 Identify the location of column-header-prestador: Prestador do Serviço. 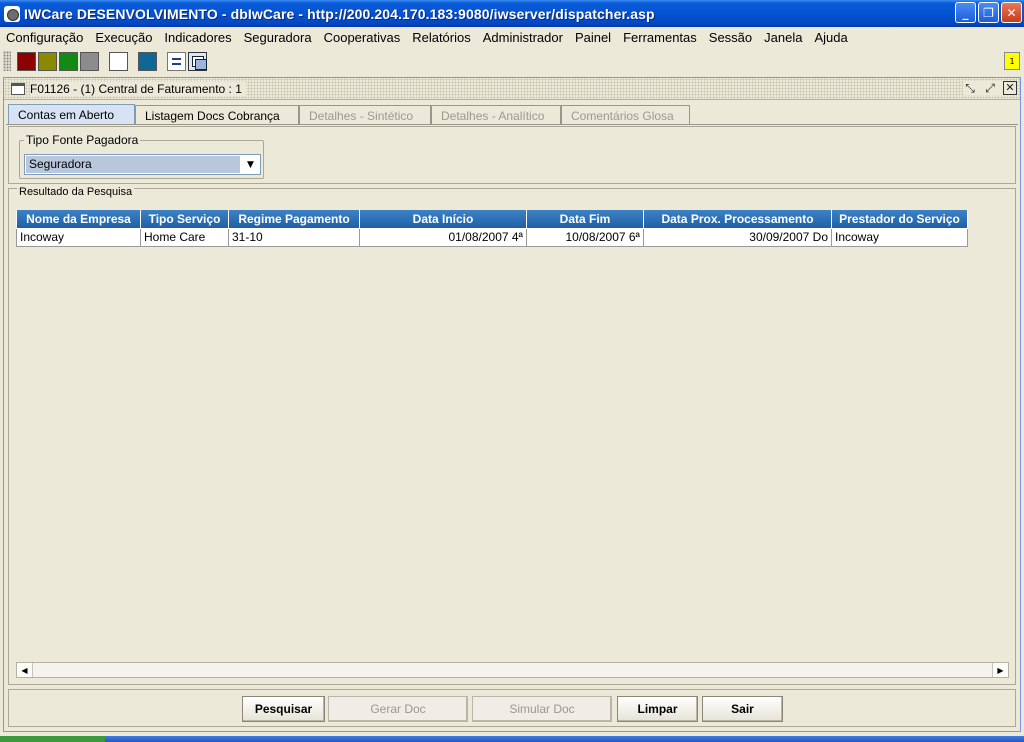
(899, 219).